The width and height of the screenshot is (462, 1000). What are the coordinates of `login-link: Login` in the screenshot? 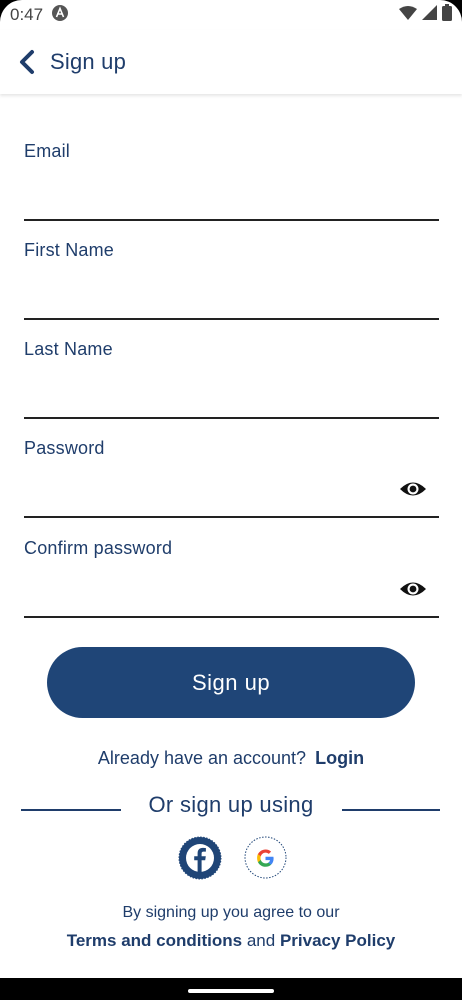 It's located at (339, 758).